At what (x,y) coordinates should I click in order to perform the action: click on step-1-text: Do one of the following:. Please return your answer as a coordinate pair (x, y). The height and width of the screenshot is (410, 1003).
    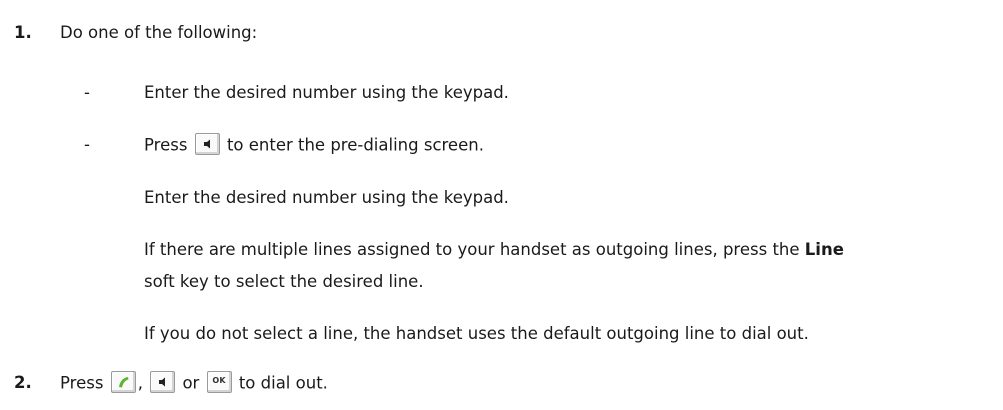
    Looking at the image, I should click on (159, 32).